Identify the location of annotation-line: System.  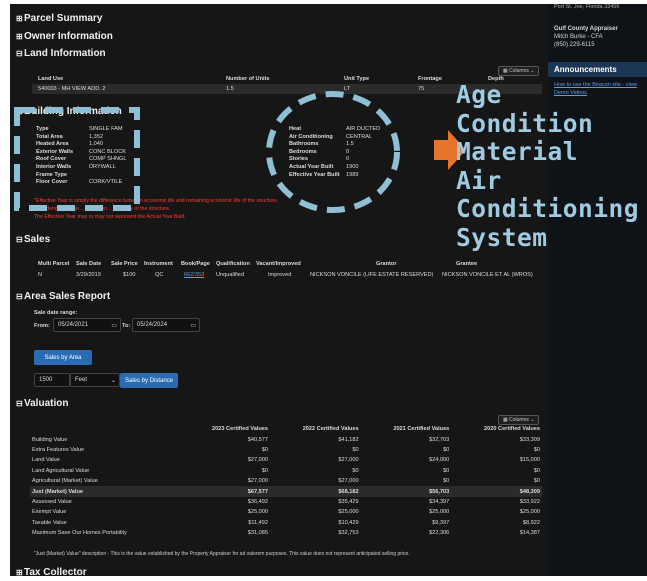
(502, 237).